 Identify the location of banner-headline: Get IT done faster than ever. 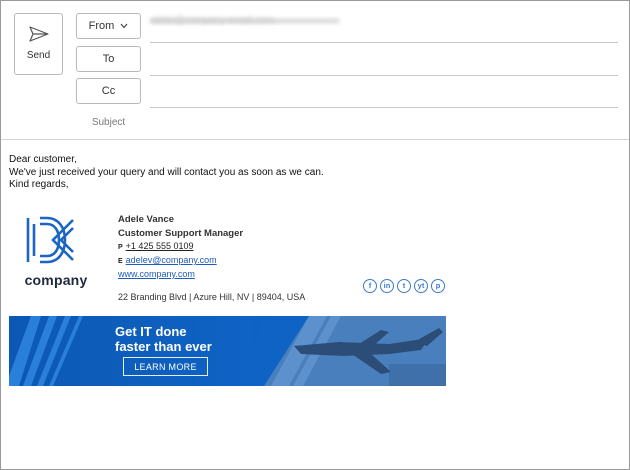
(163, 339).